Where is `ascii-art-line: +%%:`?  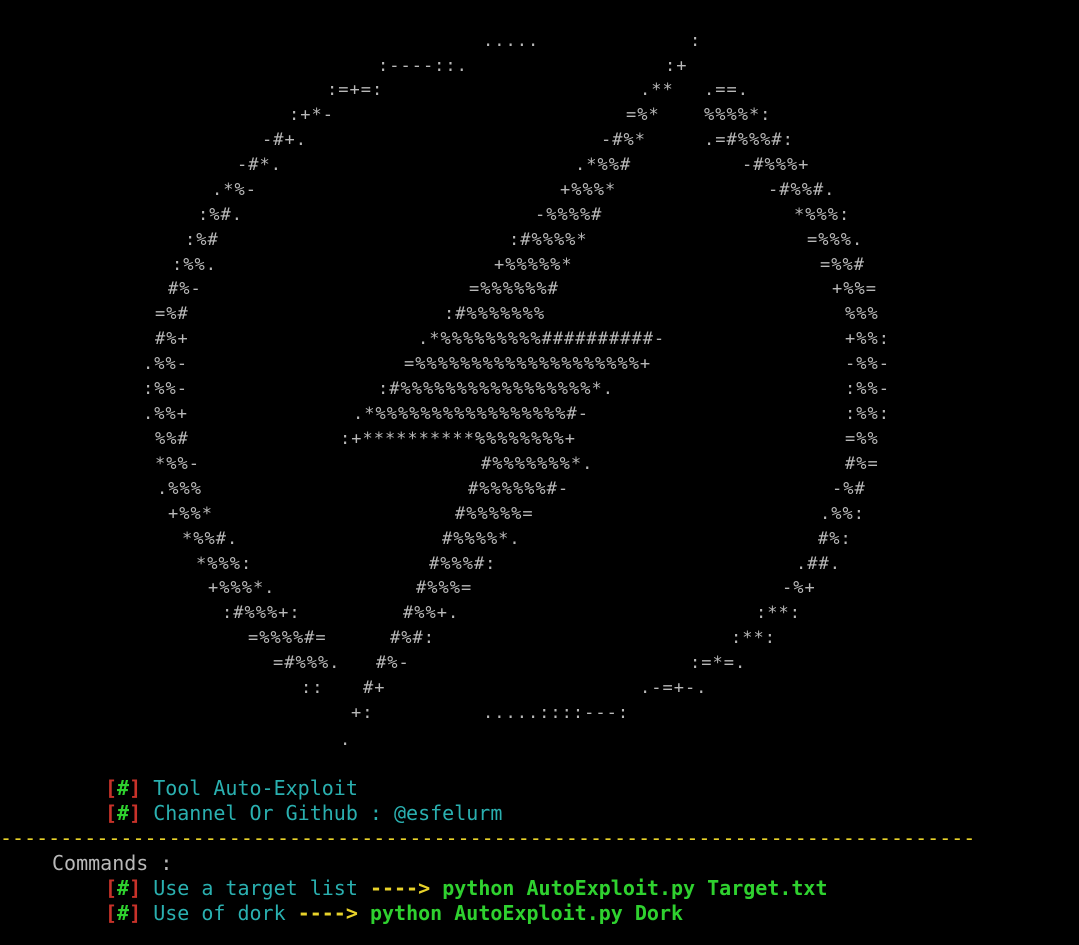
ascii-art-line: +%%: is located at coordinates (867, 339).